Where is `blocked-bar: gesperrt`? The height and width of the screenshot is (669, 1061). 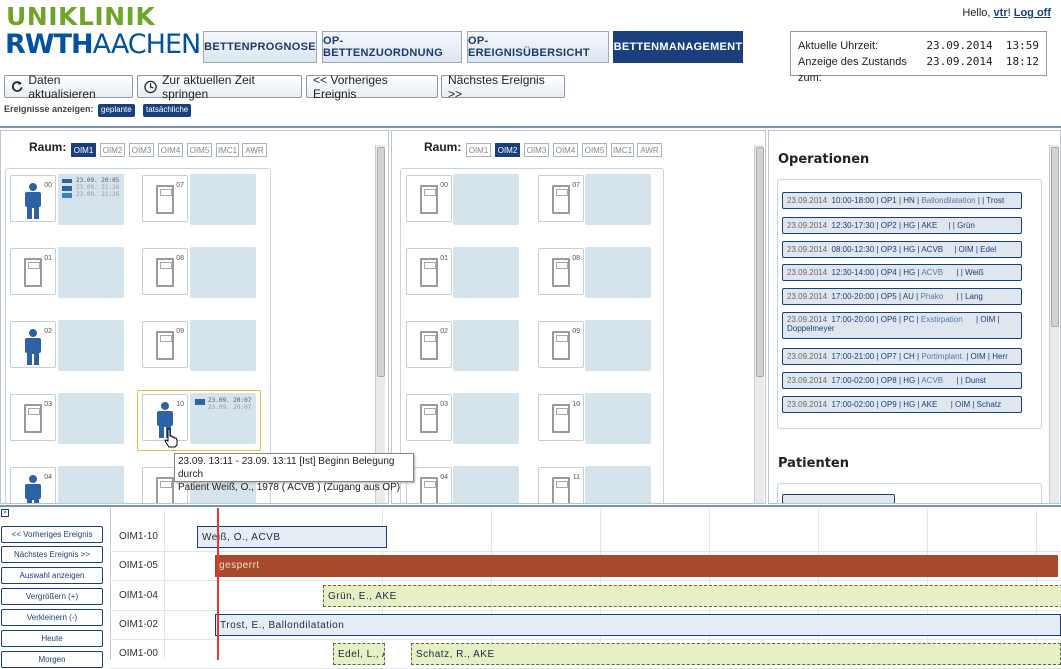
blocked-bar: gesperrt is located at coordinates (636, 566).